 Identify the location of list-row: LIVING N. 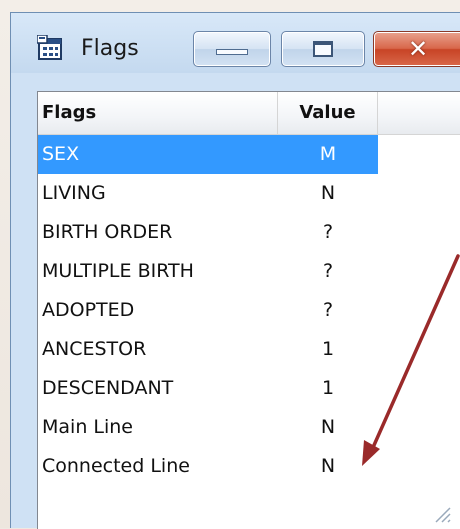
(208, 193).